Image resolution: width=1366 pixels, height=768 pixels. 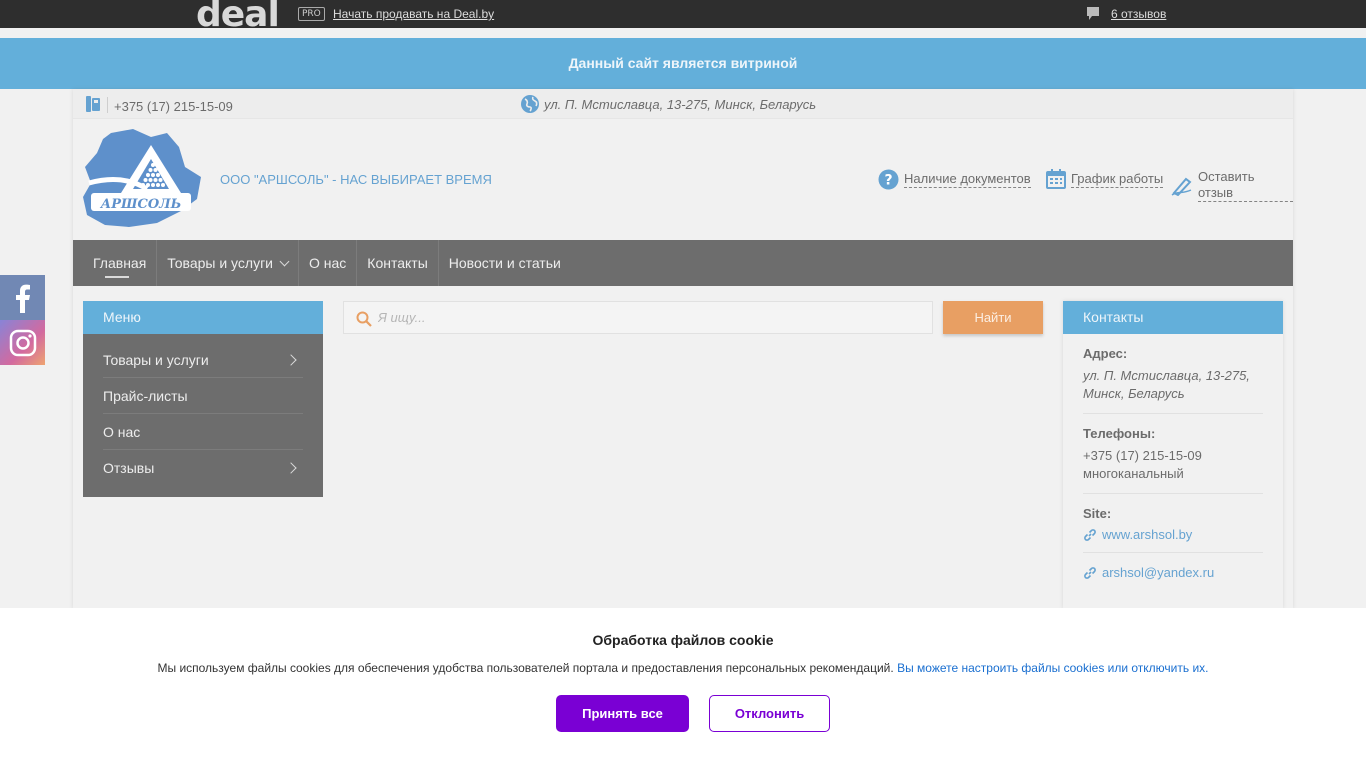 I want to click on search-input, so click(x=648, y=317).